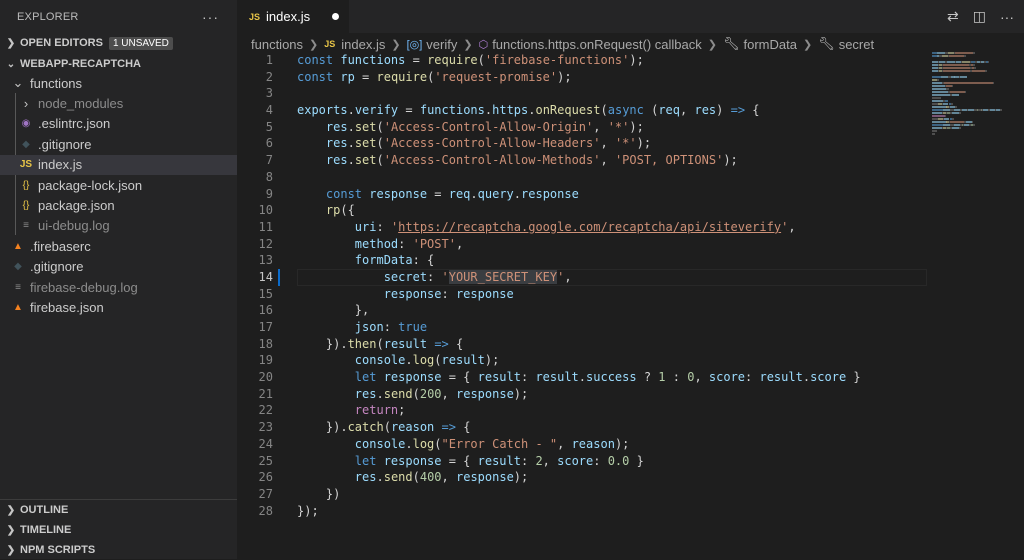 The height and width of the screenshot is (560, 1024). Describe the element at coordinates (118, 510) in the screenshot. I see `section-outline: ❯ OUTLINE` at that location.